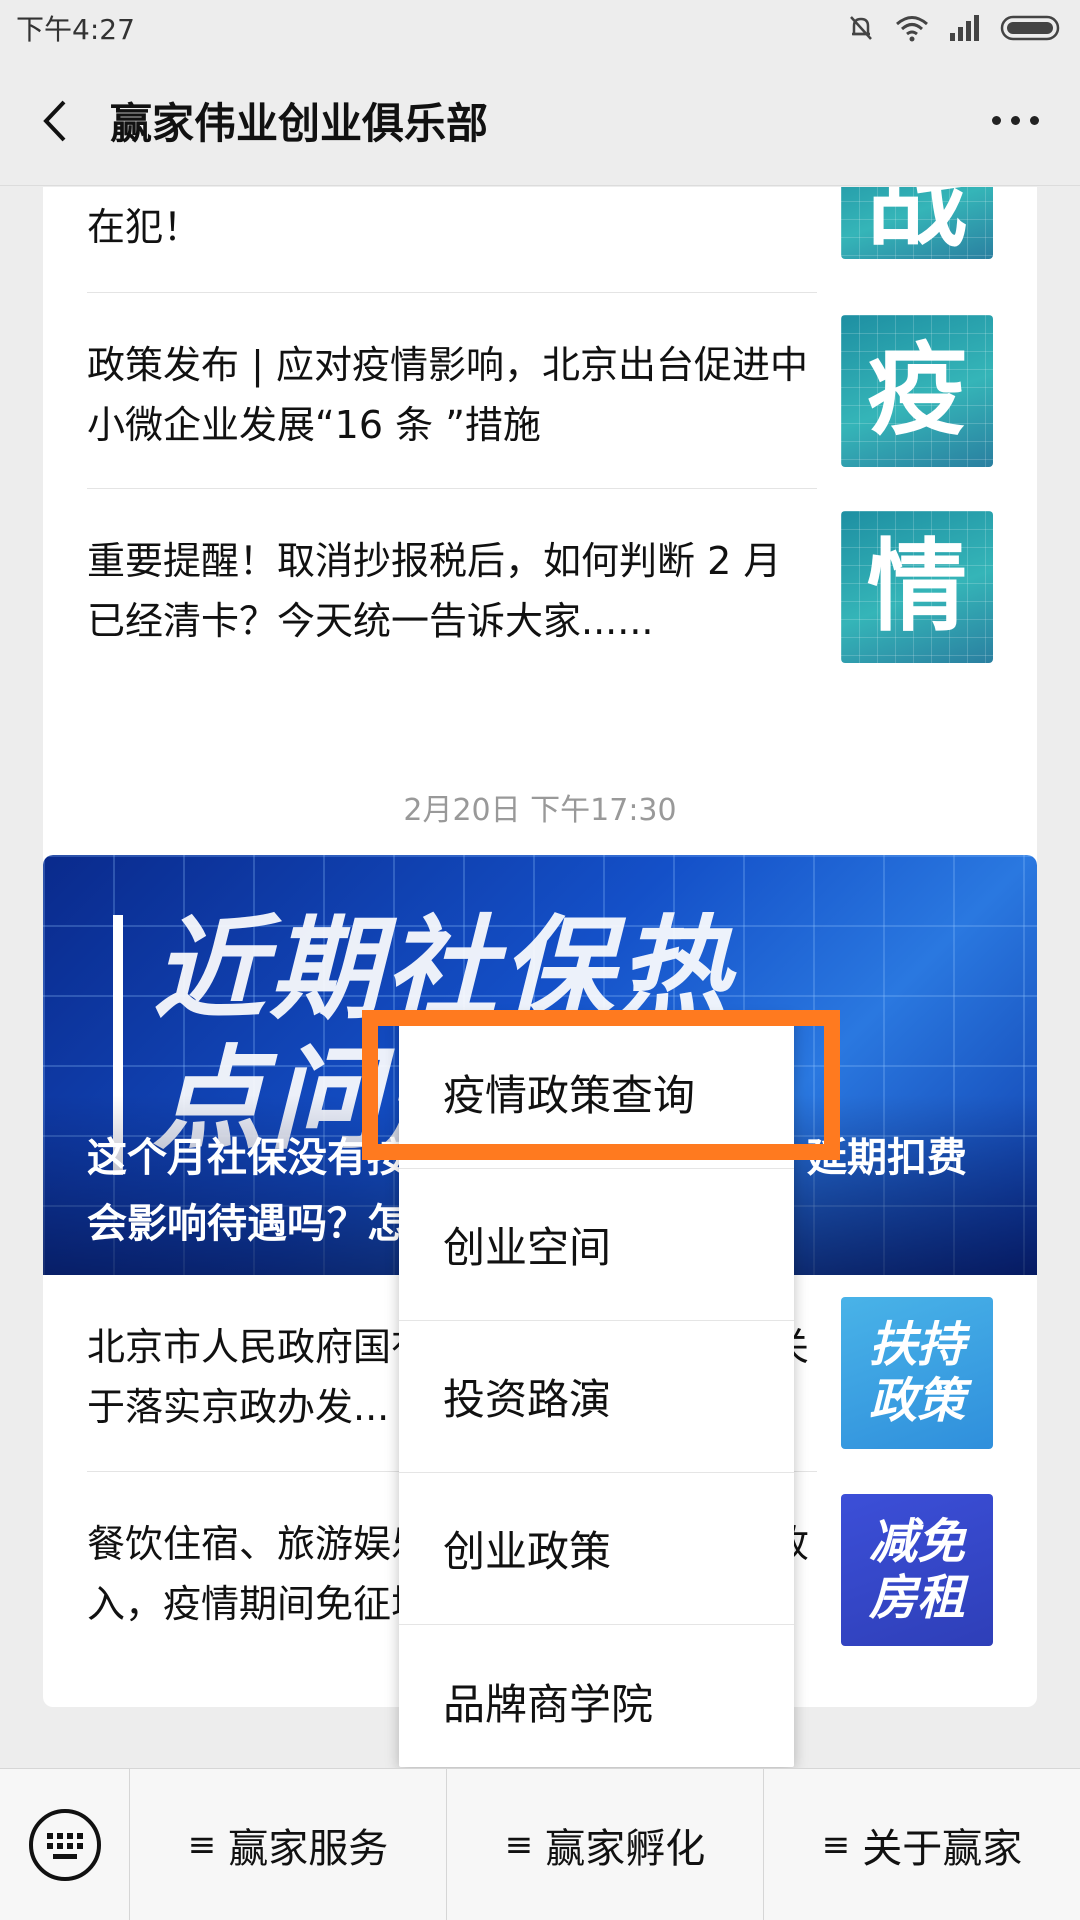 The width and height of the screenshot is (1080, 1920). I want to click on article-item: 政策发布 | 应对疫情影响，北京出台促进中小微企业发展“16 条 ”措施 疫, so click(540, 391).